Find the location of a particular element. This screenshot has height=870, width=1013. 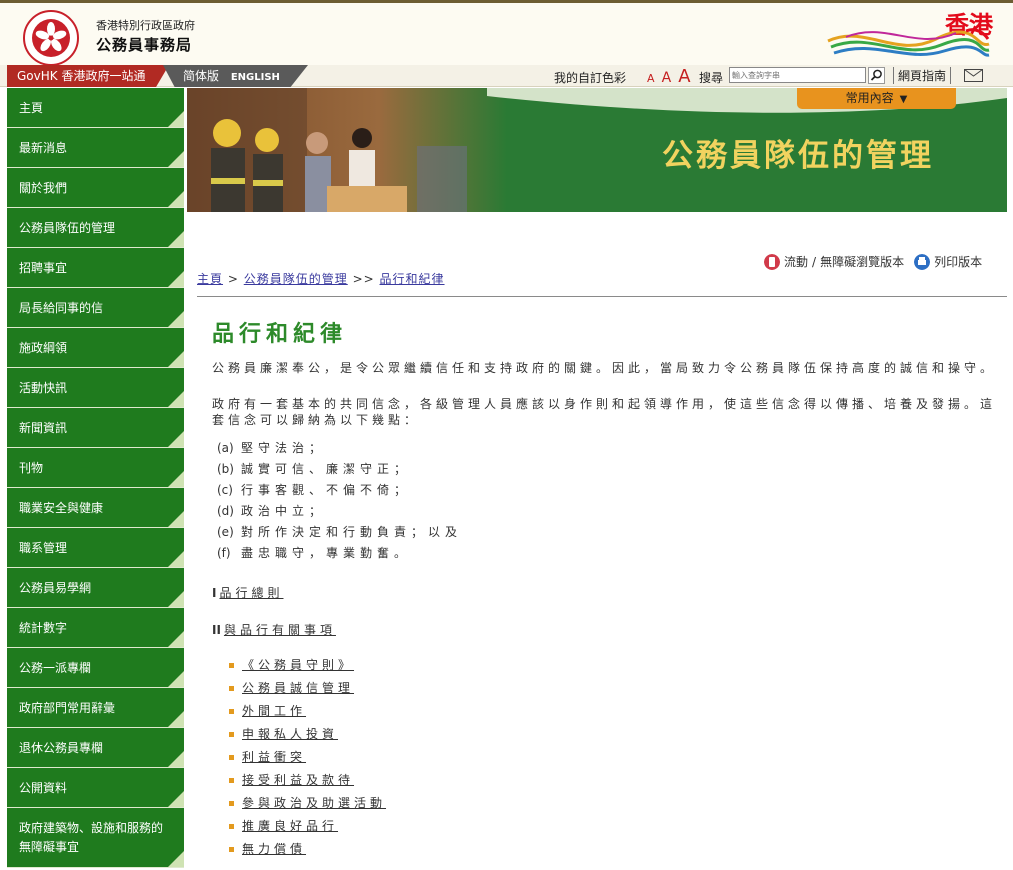

sidebar-item-access-info: 公開資料 is located at coordinates (95, 788).